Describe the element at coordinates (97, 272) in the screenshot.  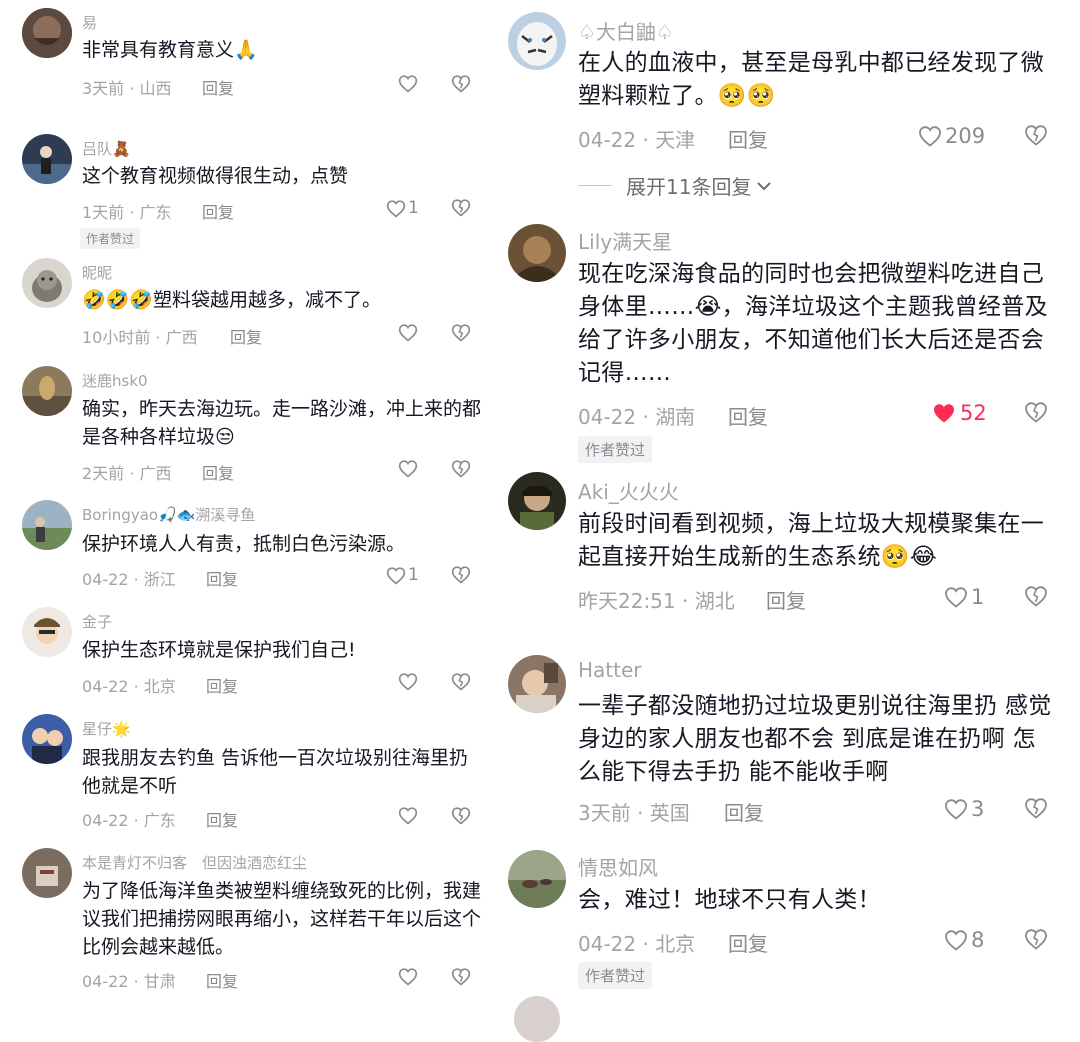
I see `username: 昵昵` at that location.